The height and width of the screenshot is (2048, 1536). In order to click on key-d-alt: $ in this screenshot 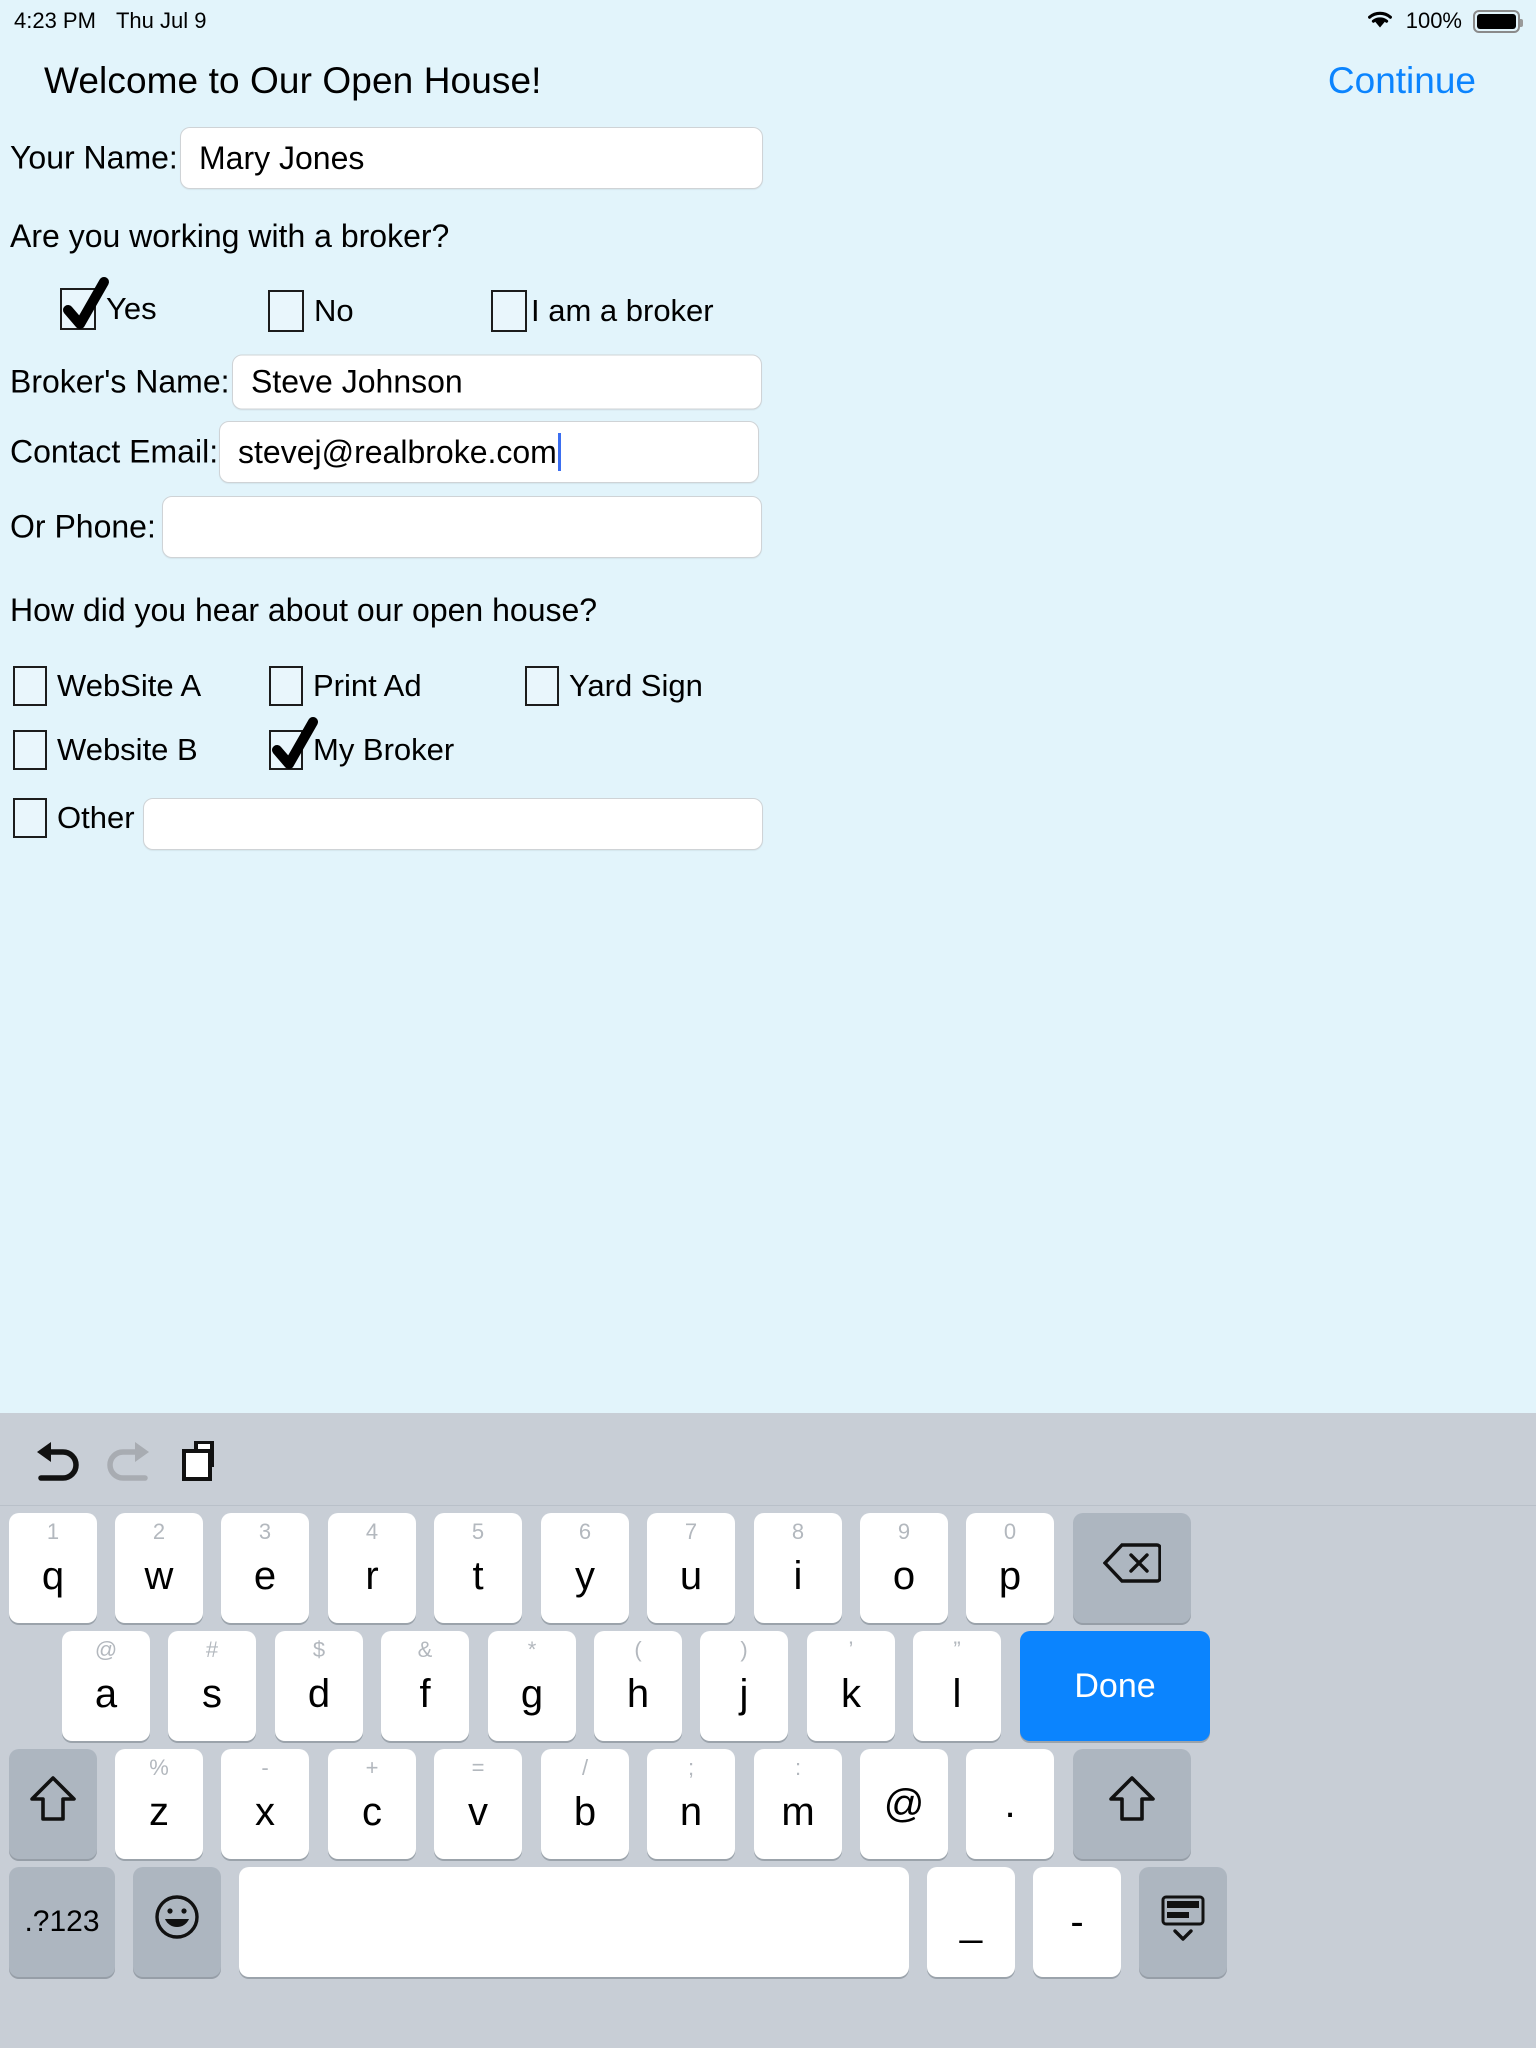, I will do `click(319, 1649)`.